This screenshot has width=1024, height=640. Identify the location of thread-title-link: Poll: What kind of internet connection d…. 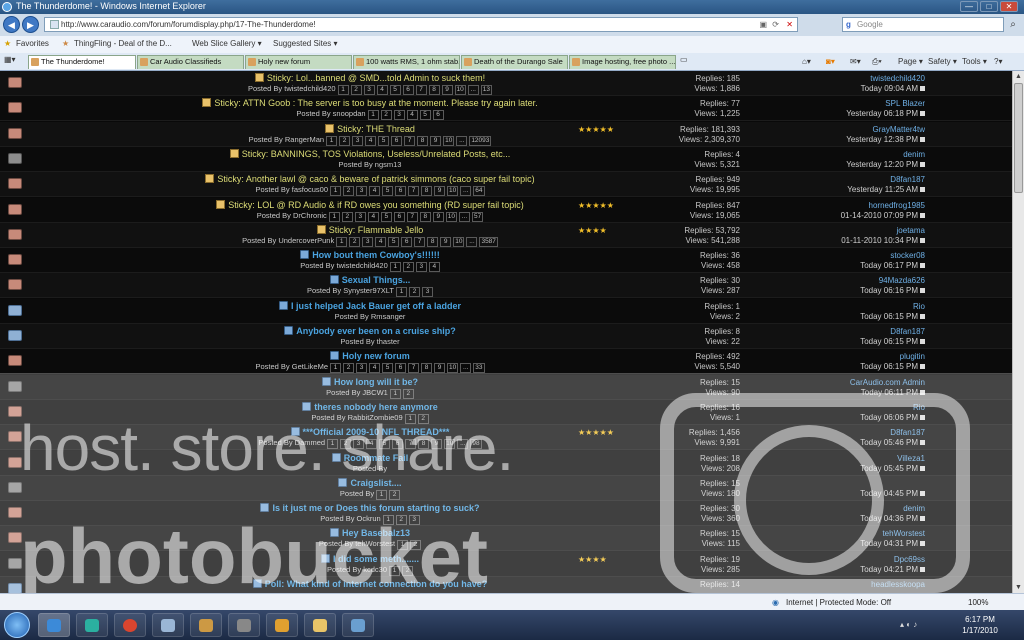
(376, 584).